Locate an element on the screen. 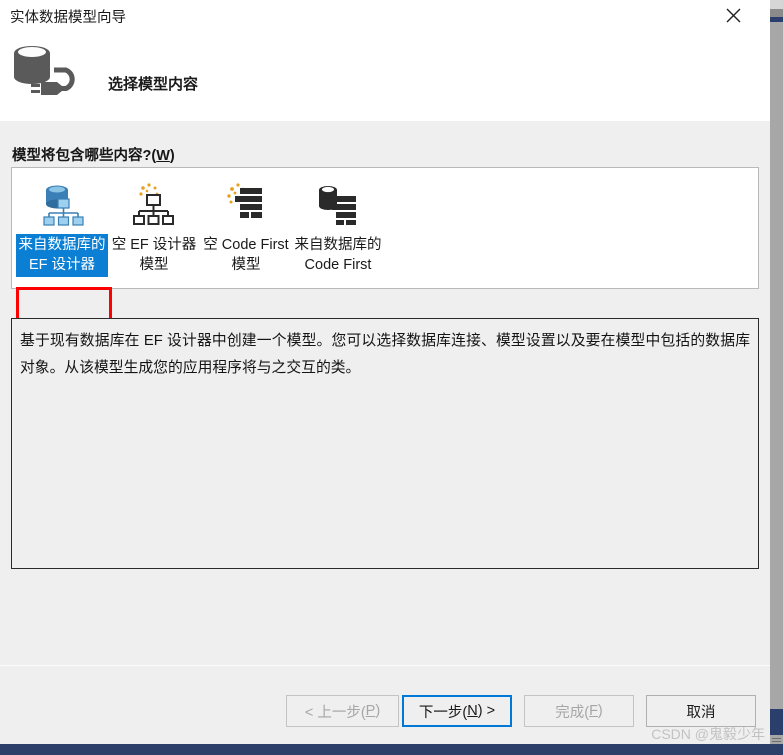  finish-button-accel: F is located at coordinates (593, 711).